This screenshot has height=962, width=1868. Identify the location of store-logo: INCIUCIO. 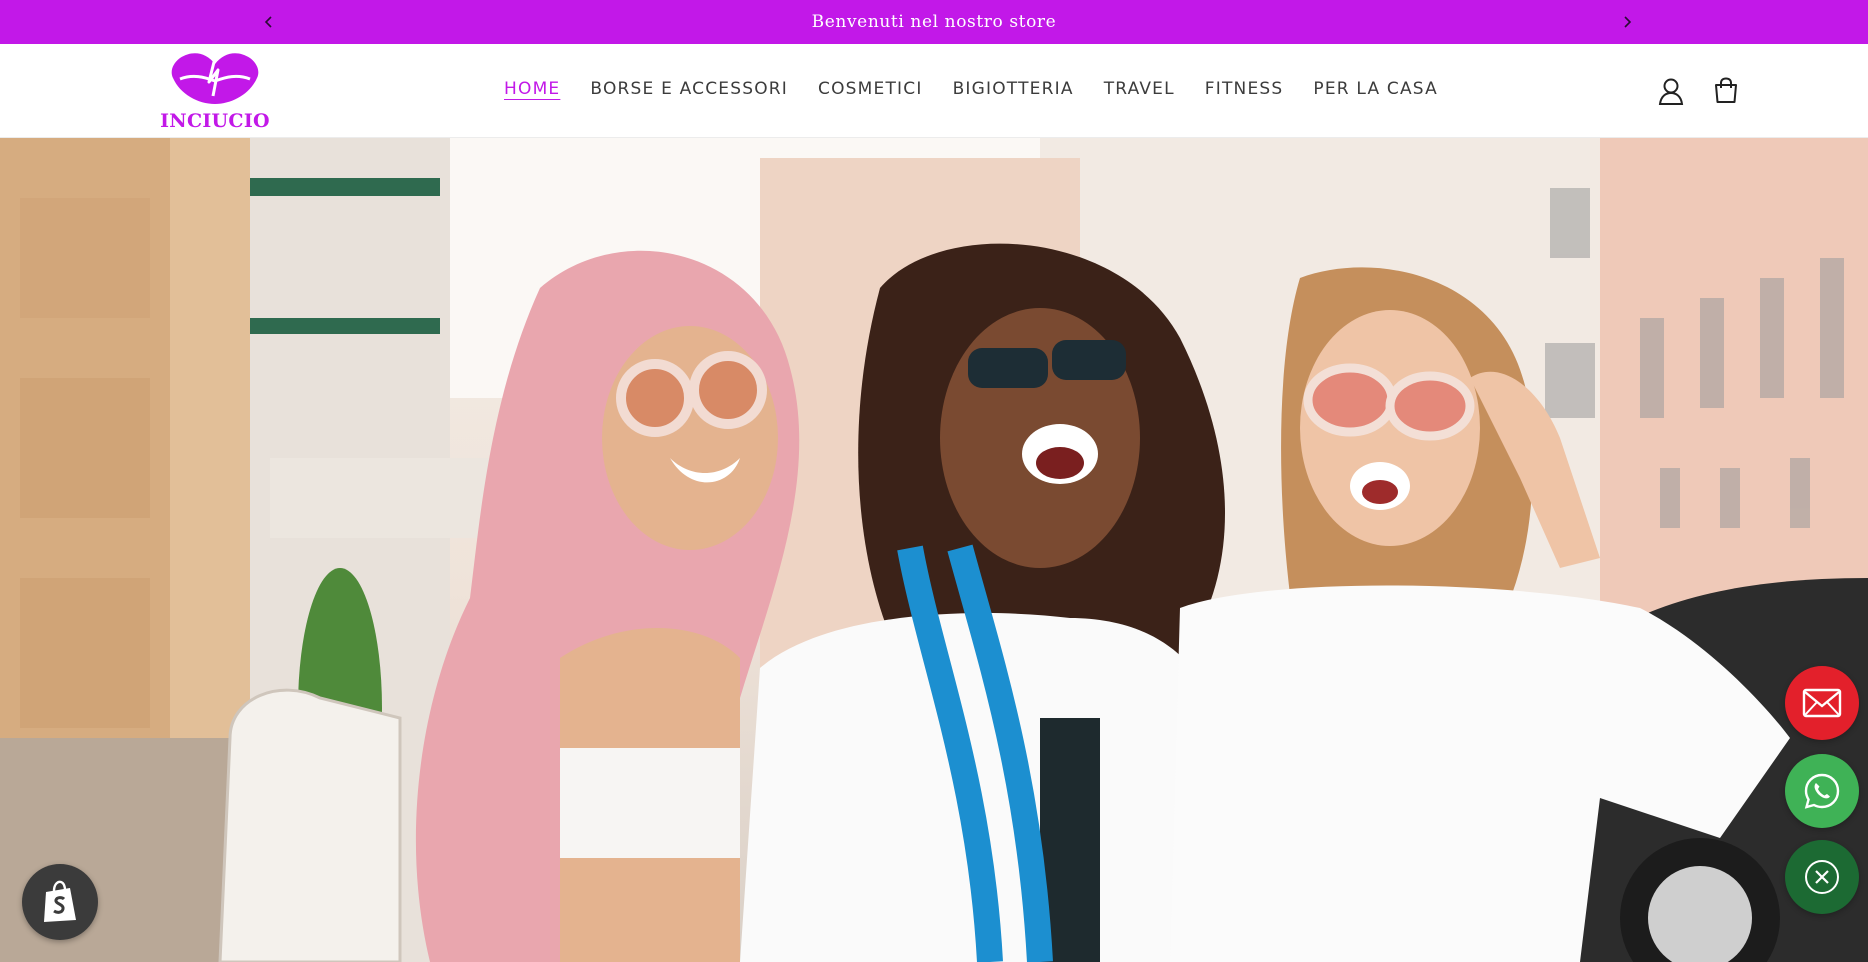
(215, 92).